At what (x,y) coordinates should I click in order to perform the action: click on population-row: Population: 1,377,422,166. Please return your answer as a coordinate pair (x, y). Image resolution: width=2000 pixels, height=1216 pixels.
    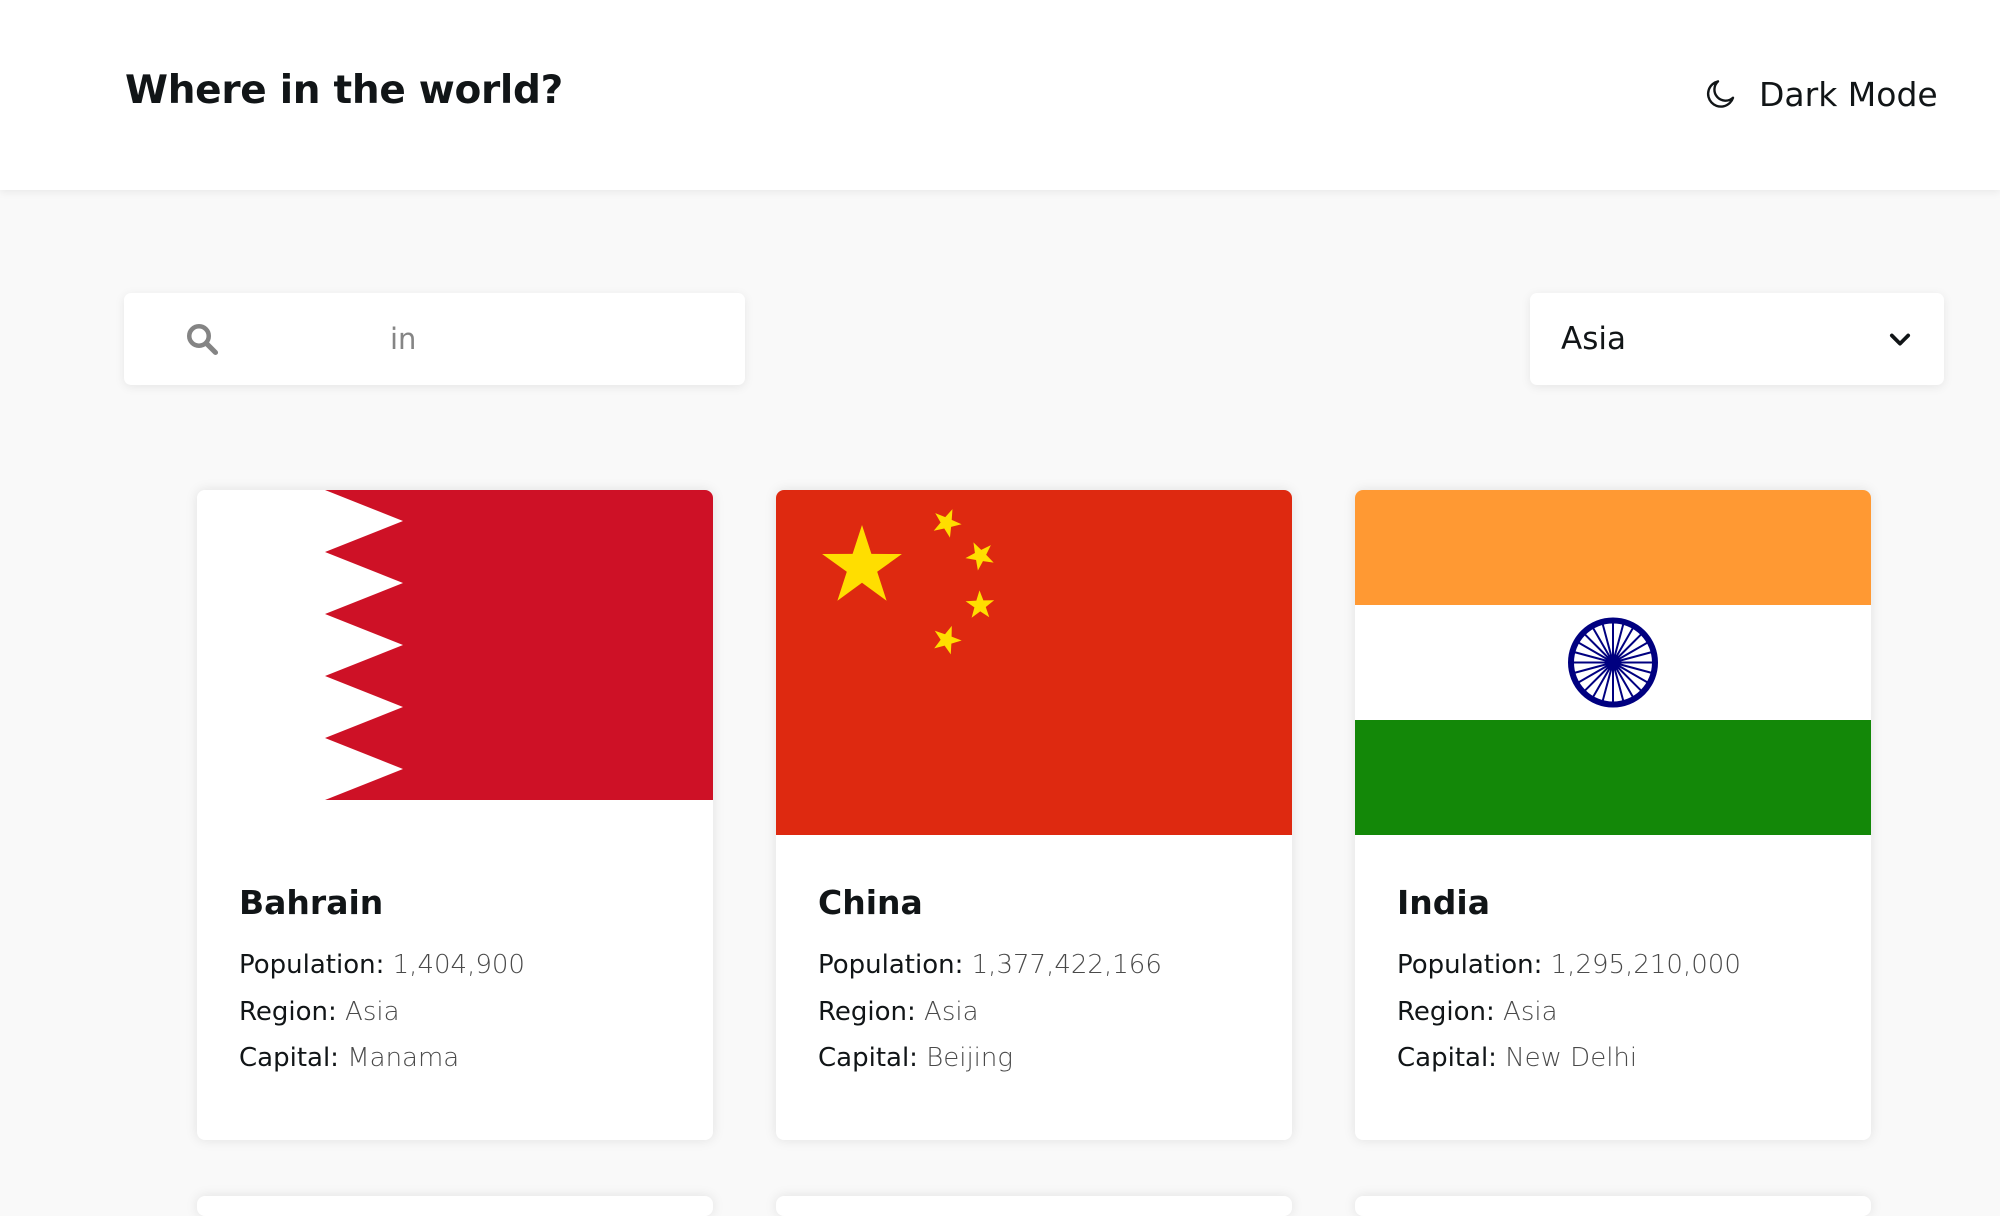
    Looking at the image, I should click on (990, 965).